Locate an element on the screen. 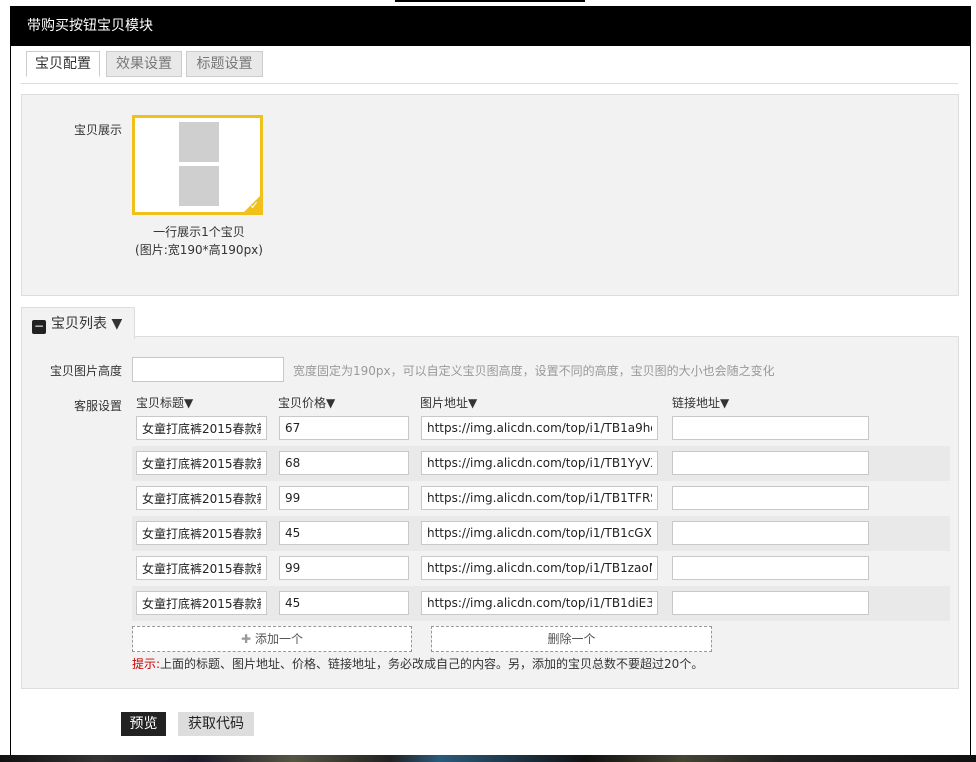  column-header-link: 链接地址▼ is located at coordinates (700, 402).